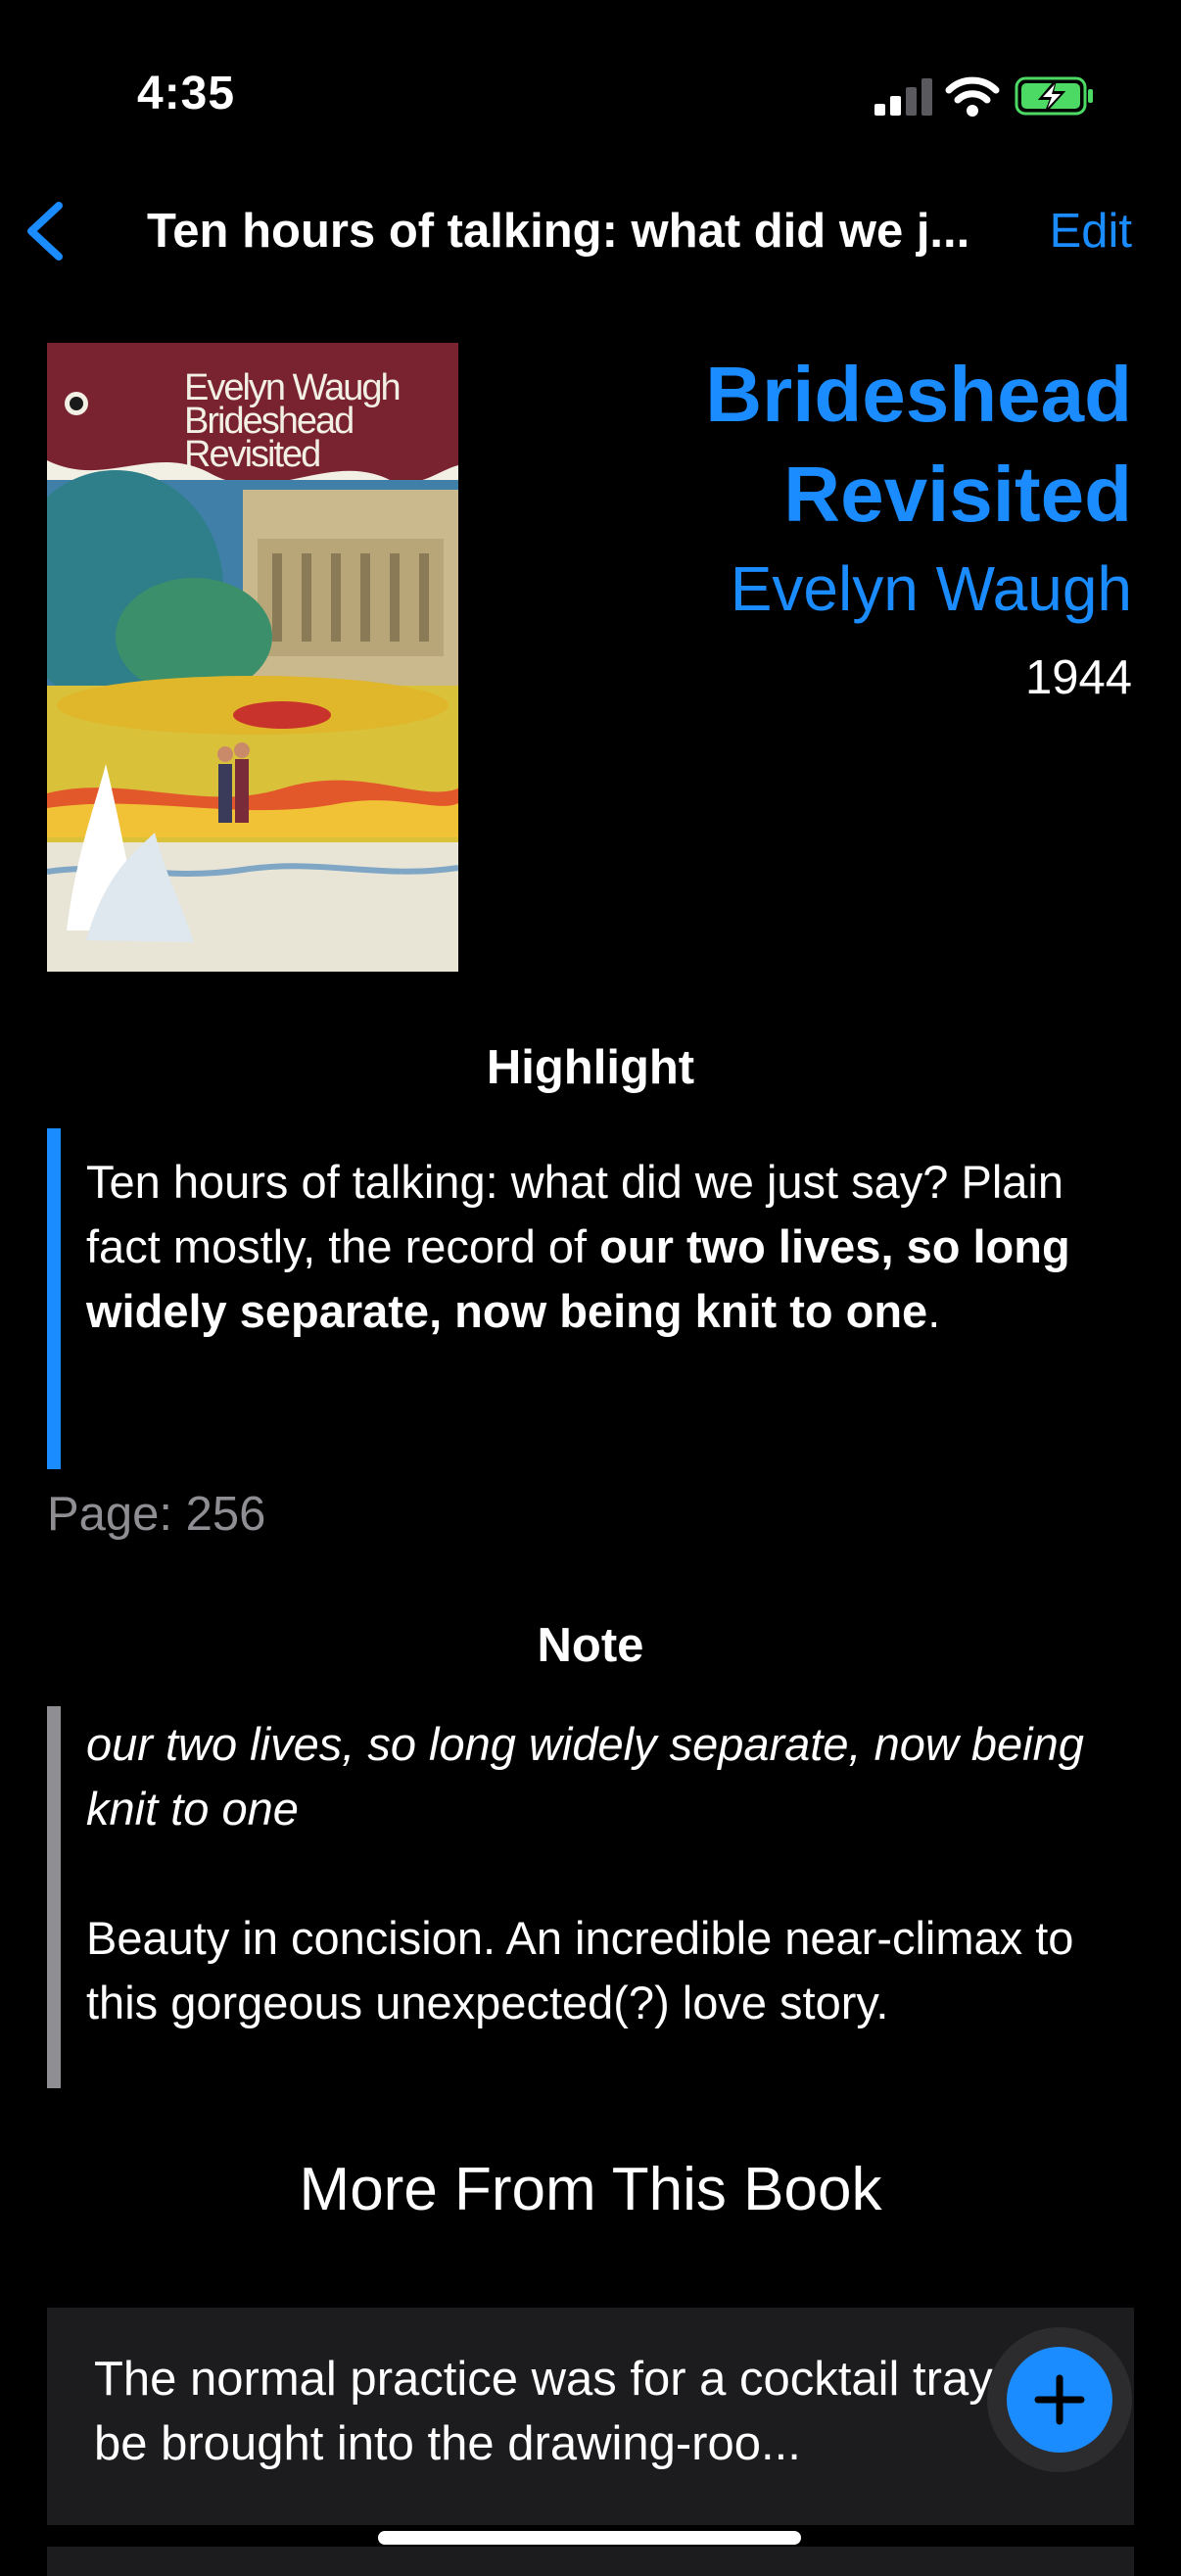 The image size is (1181, 2576). Describe the element at coordinates (54, 1897) in the screenshot. I see `note-bar` at that location.